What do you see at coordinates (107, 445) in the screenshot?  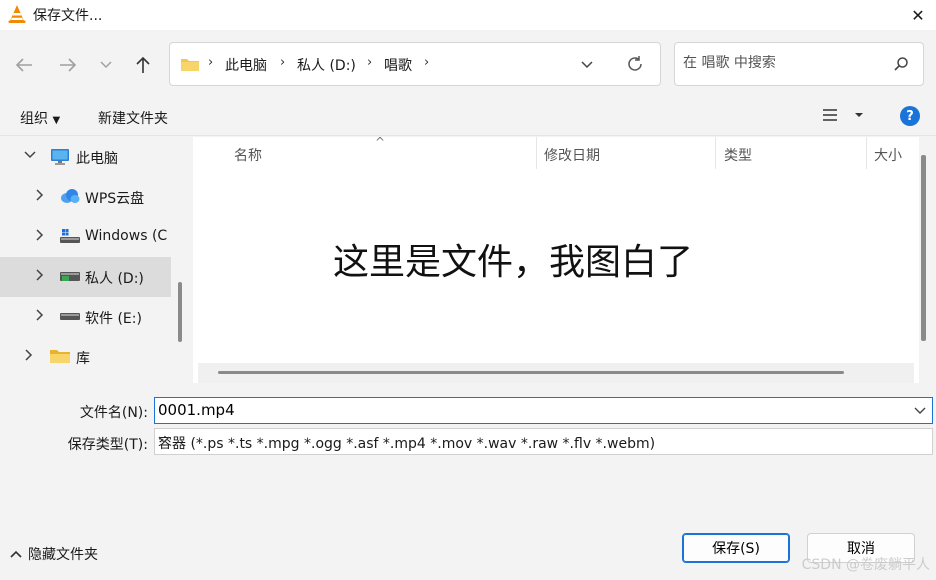 I see `filetype-label: 保存类型(T):` at bounding box center [107, 445].